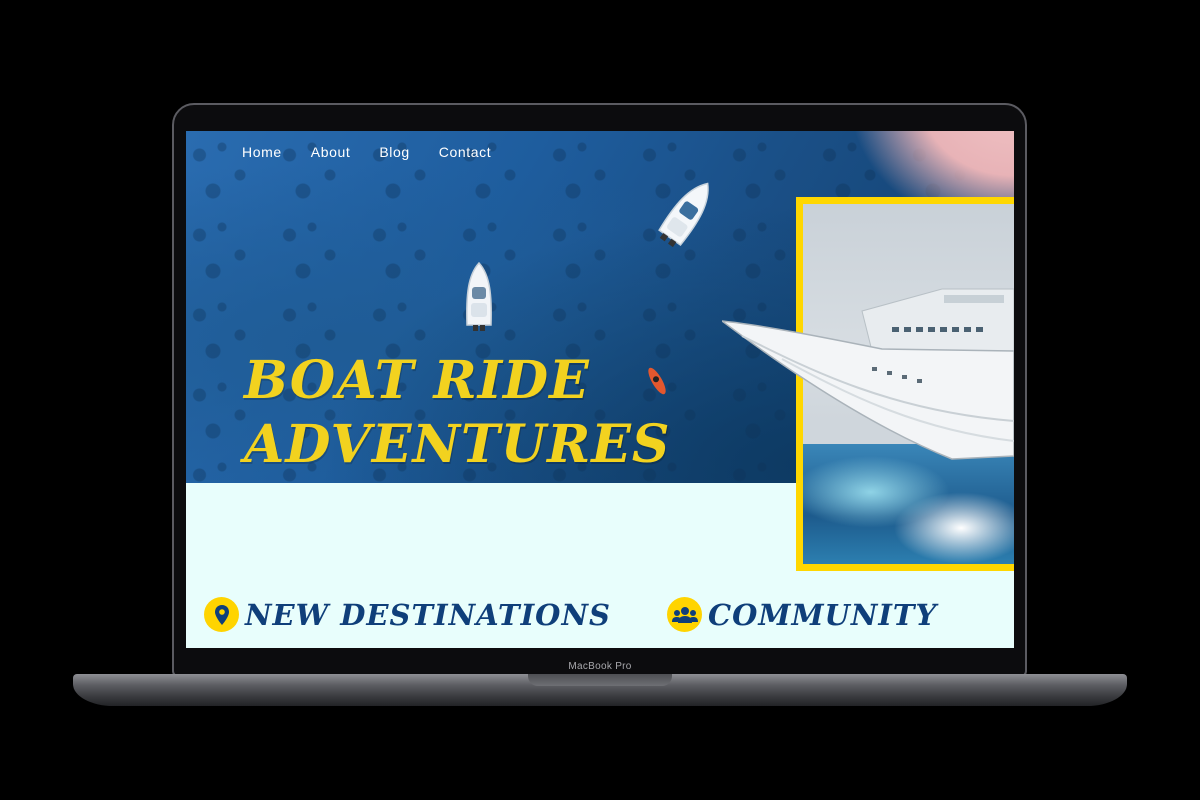 Image resolution: width=1200 pixels, height=800 pixels. I want to click on location-pin-icon, so click(221, 614).